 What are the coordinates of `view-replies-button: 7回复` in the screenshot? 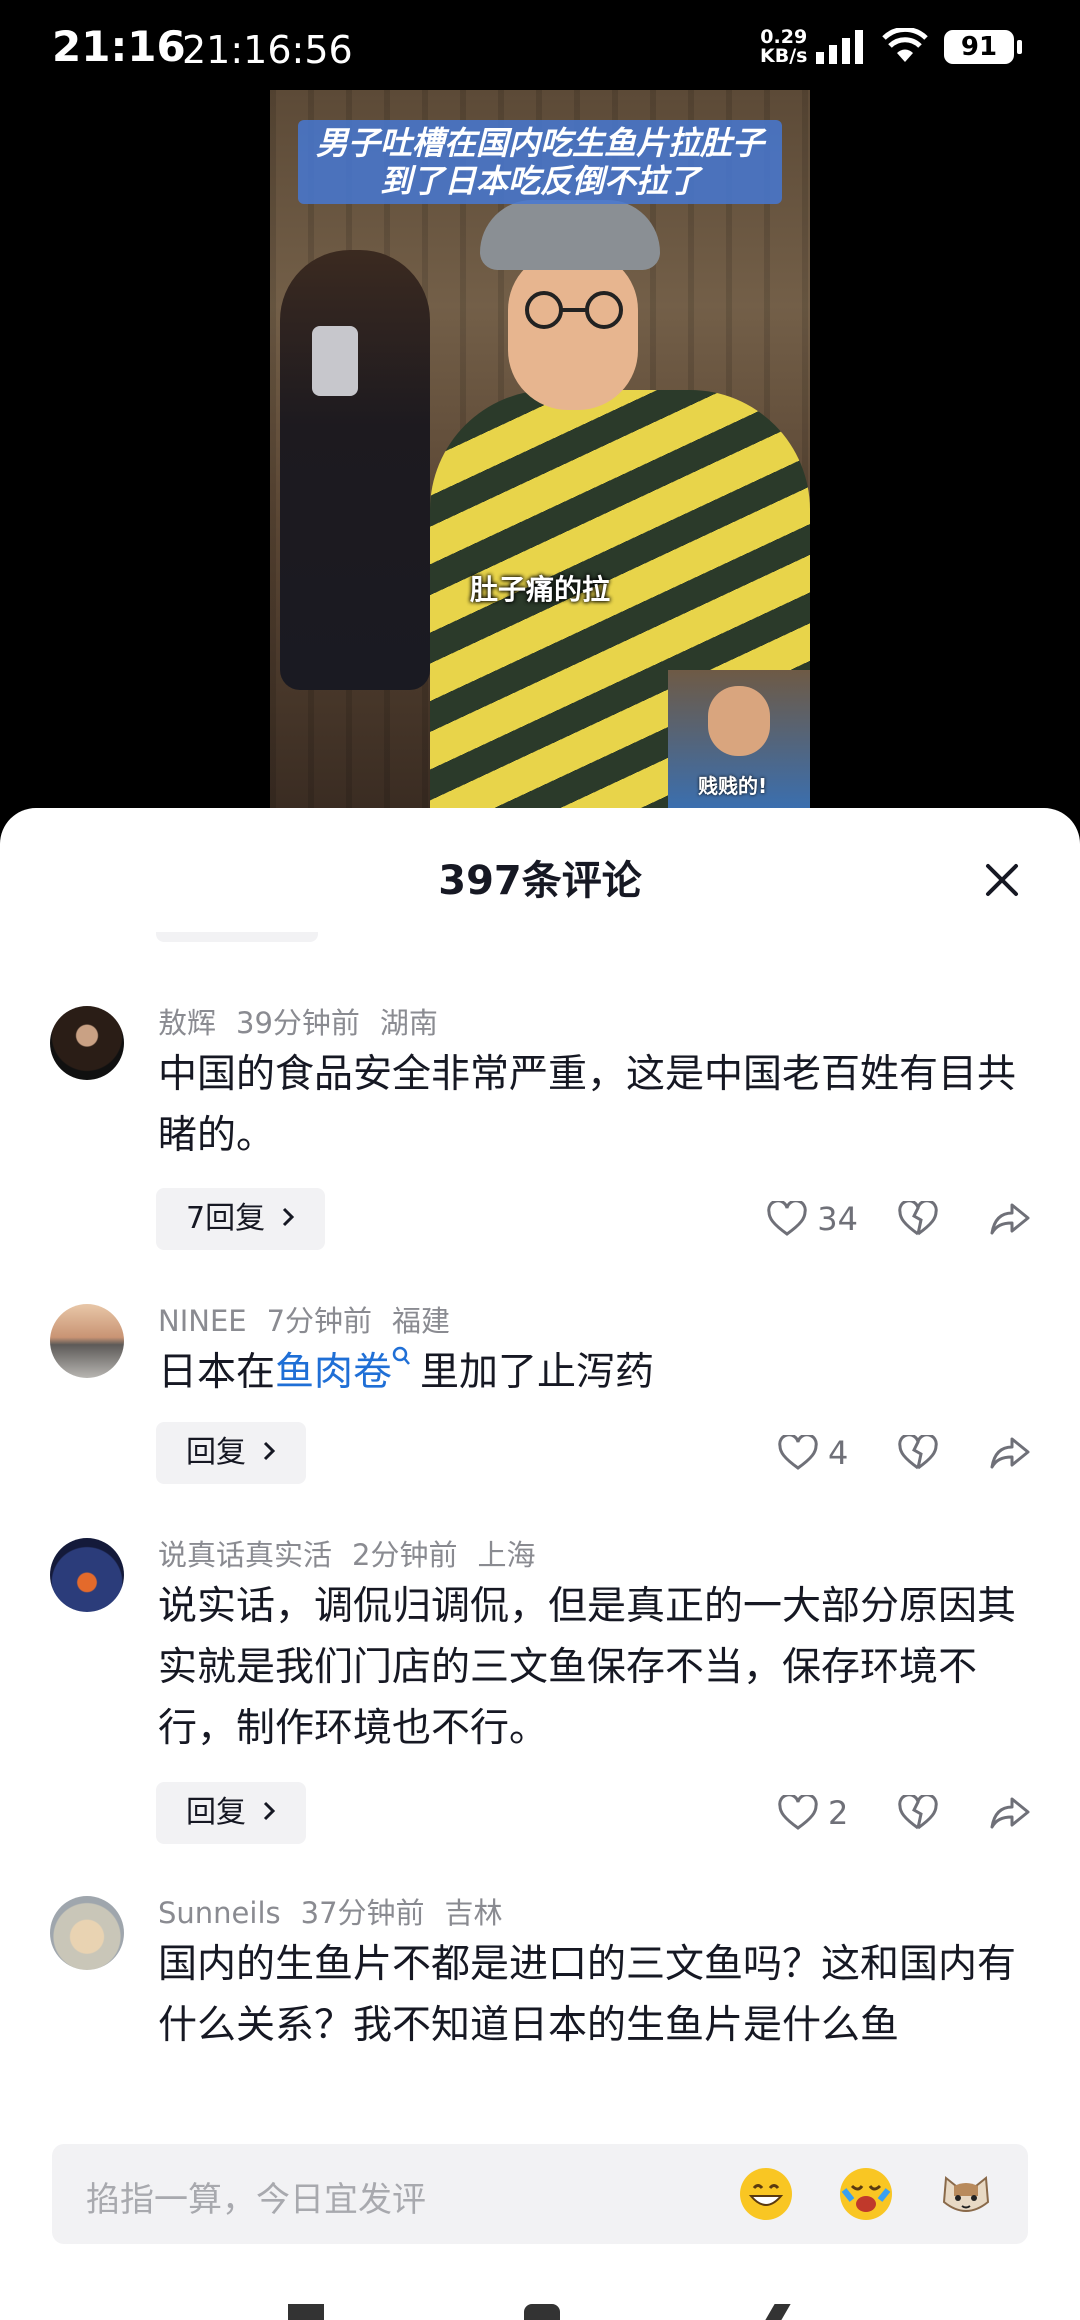 It's located at (240, 1219).